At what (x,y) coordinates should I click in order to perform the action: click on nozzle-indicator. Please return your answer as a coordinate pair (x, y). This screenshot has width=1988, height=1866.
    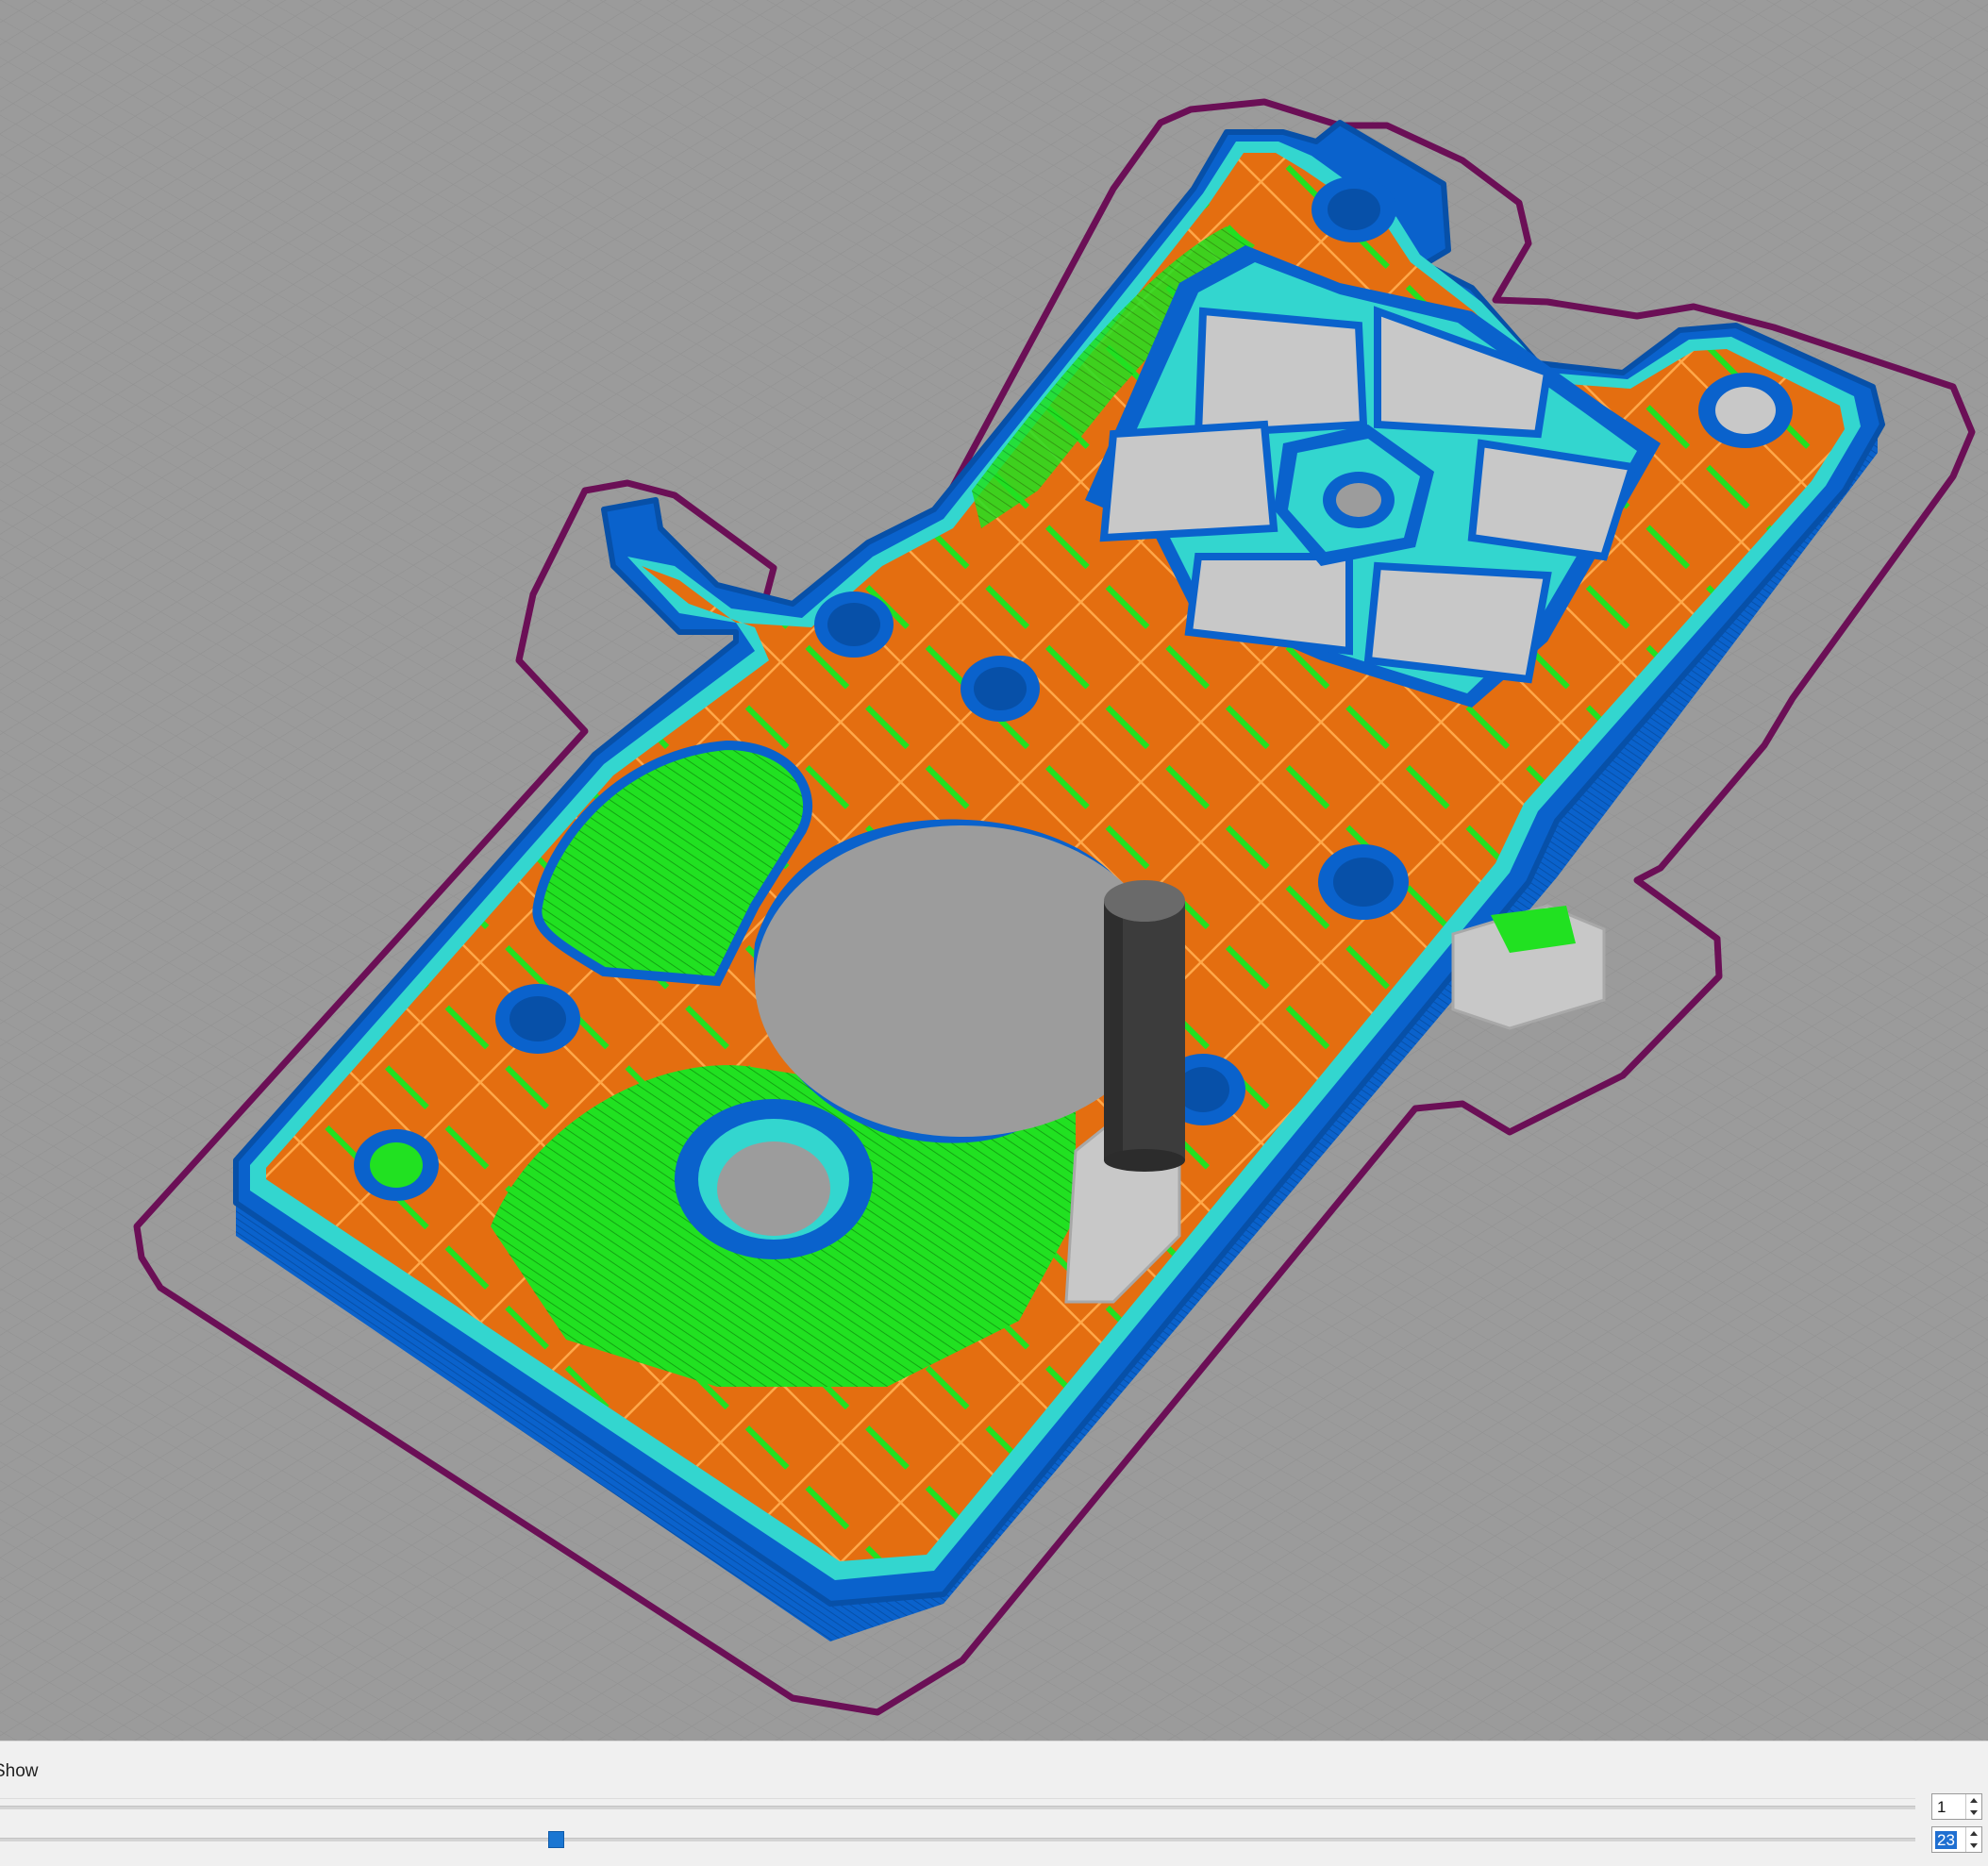
    Looking at the image, I should click on (1144, 1026).